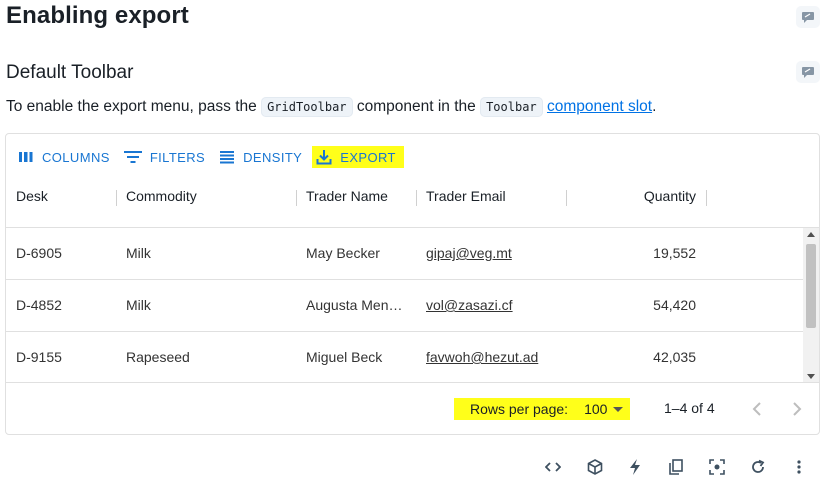 The image size is (833, 486). I want to click on previous-page-button, so click(757, 409).